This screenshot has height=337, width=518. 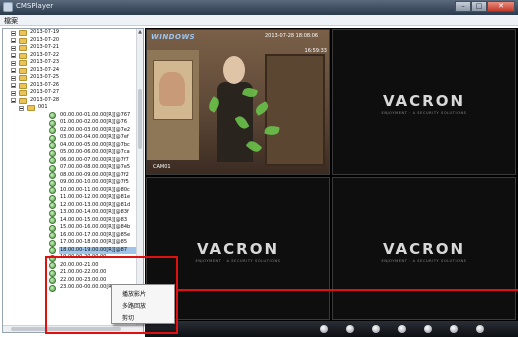 What do you see at coordinates (95, 114) in the screenshot?
I see `tree-recording-label: 00.00.00-01.00.00[R][@767` at bounding box center [95, 114].